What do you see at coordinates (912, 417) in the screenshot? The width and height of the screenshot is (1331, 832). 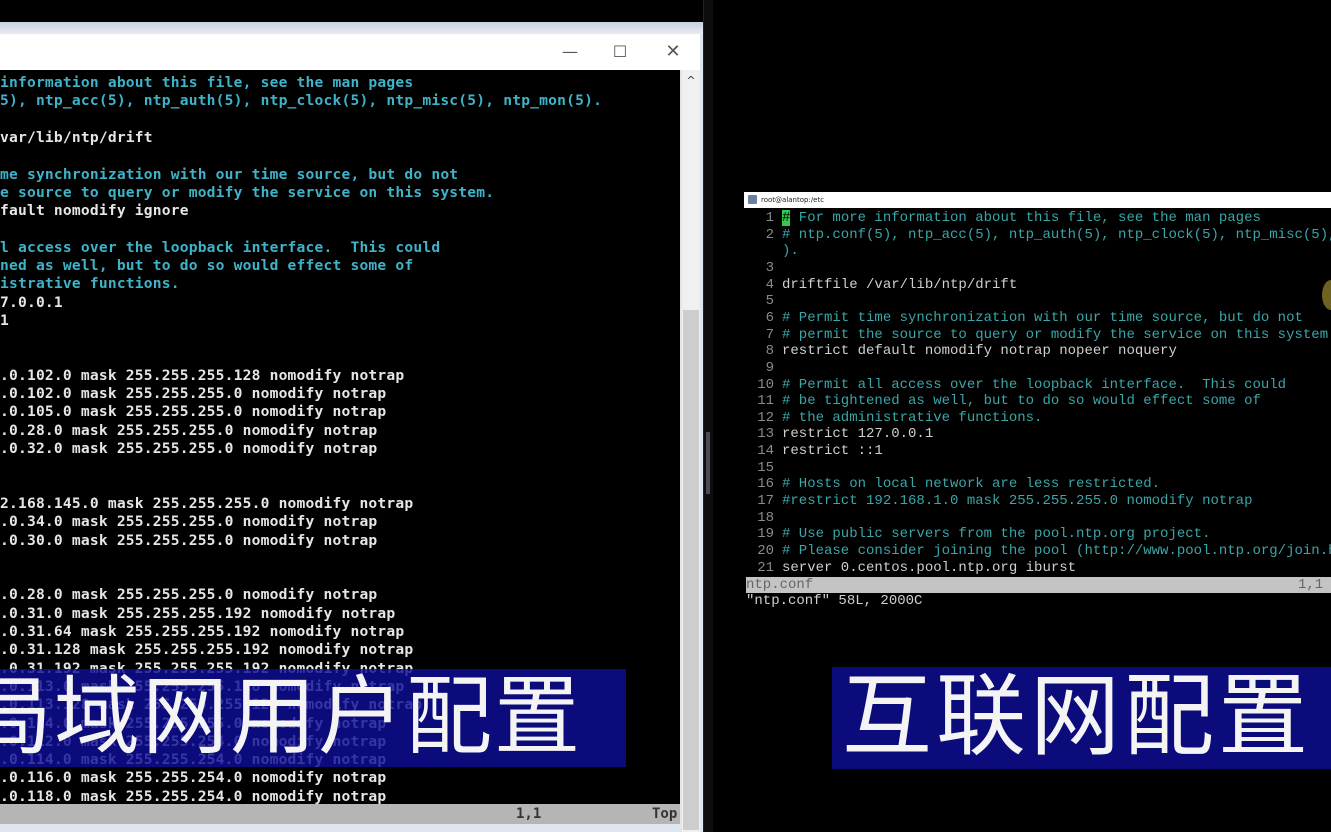 I see `line-text: # the administrative functions.` at bounding box center [912, 417].